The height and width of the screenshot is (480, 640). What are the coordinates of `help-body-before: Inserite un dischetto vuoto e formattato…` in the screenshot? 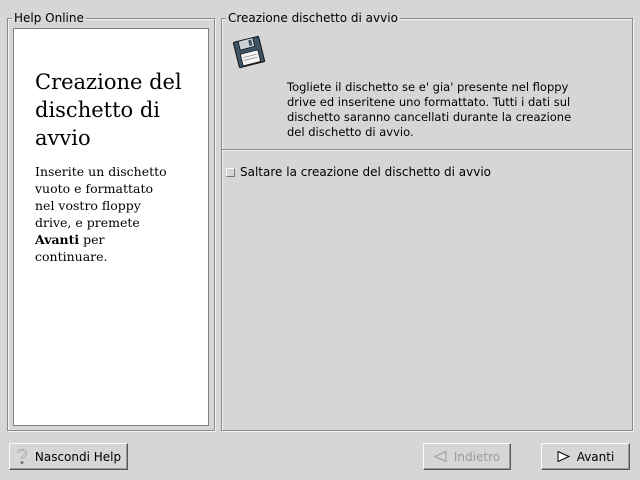 It's located at (101, 197).